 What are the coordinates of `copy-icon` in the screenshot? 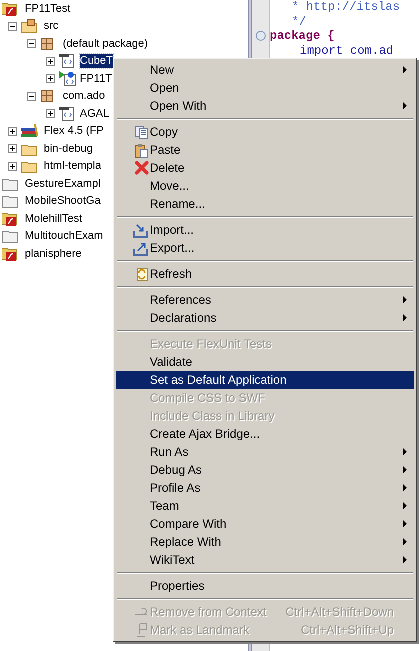 It's located at (141, 132).